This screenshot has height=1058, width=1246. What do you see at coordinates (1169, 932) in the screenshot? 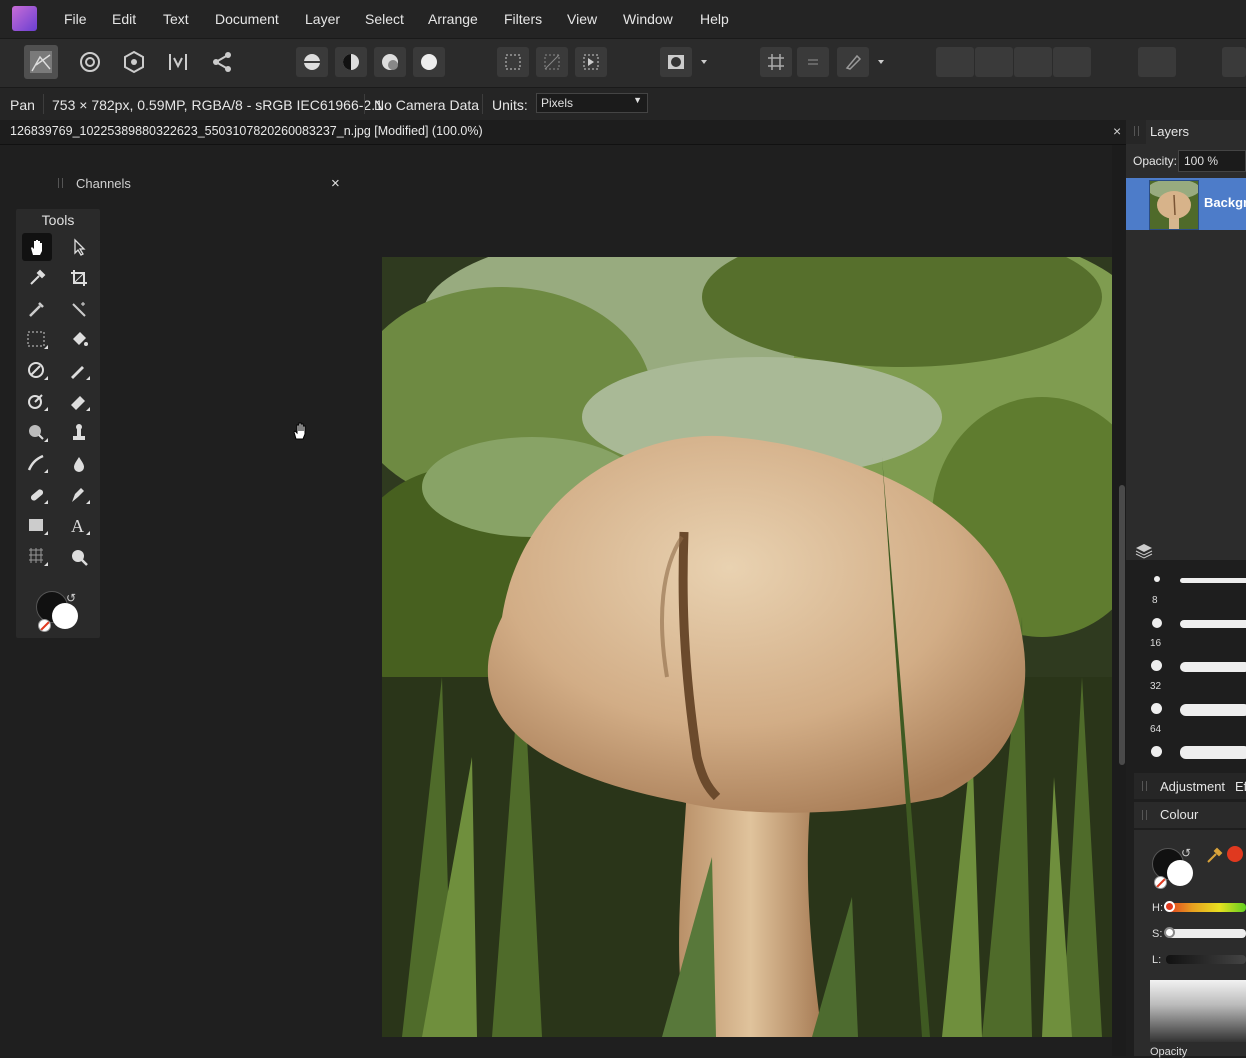
I see `saturation-slider-handle` at bounding box center [1169, 932].